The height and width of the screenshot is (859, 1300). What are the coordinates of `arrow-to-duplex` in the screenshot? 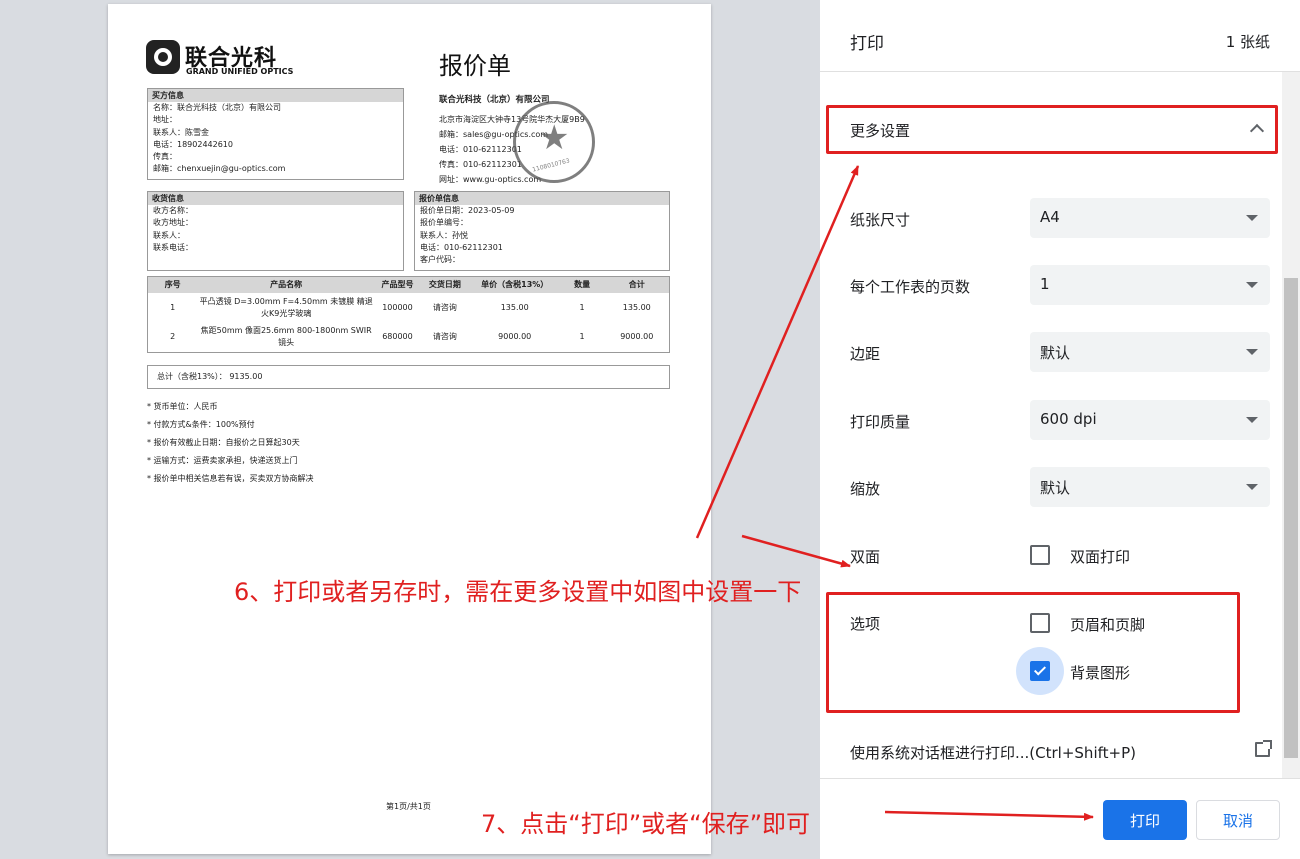 It's located at (796, 551).